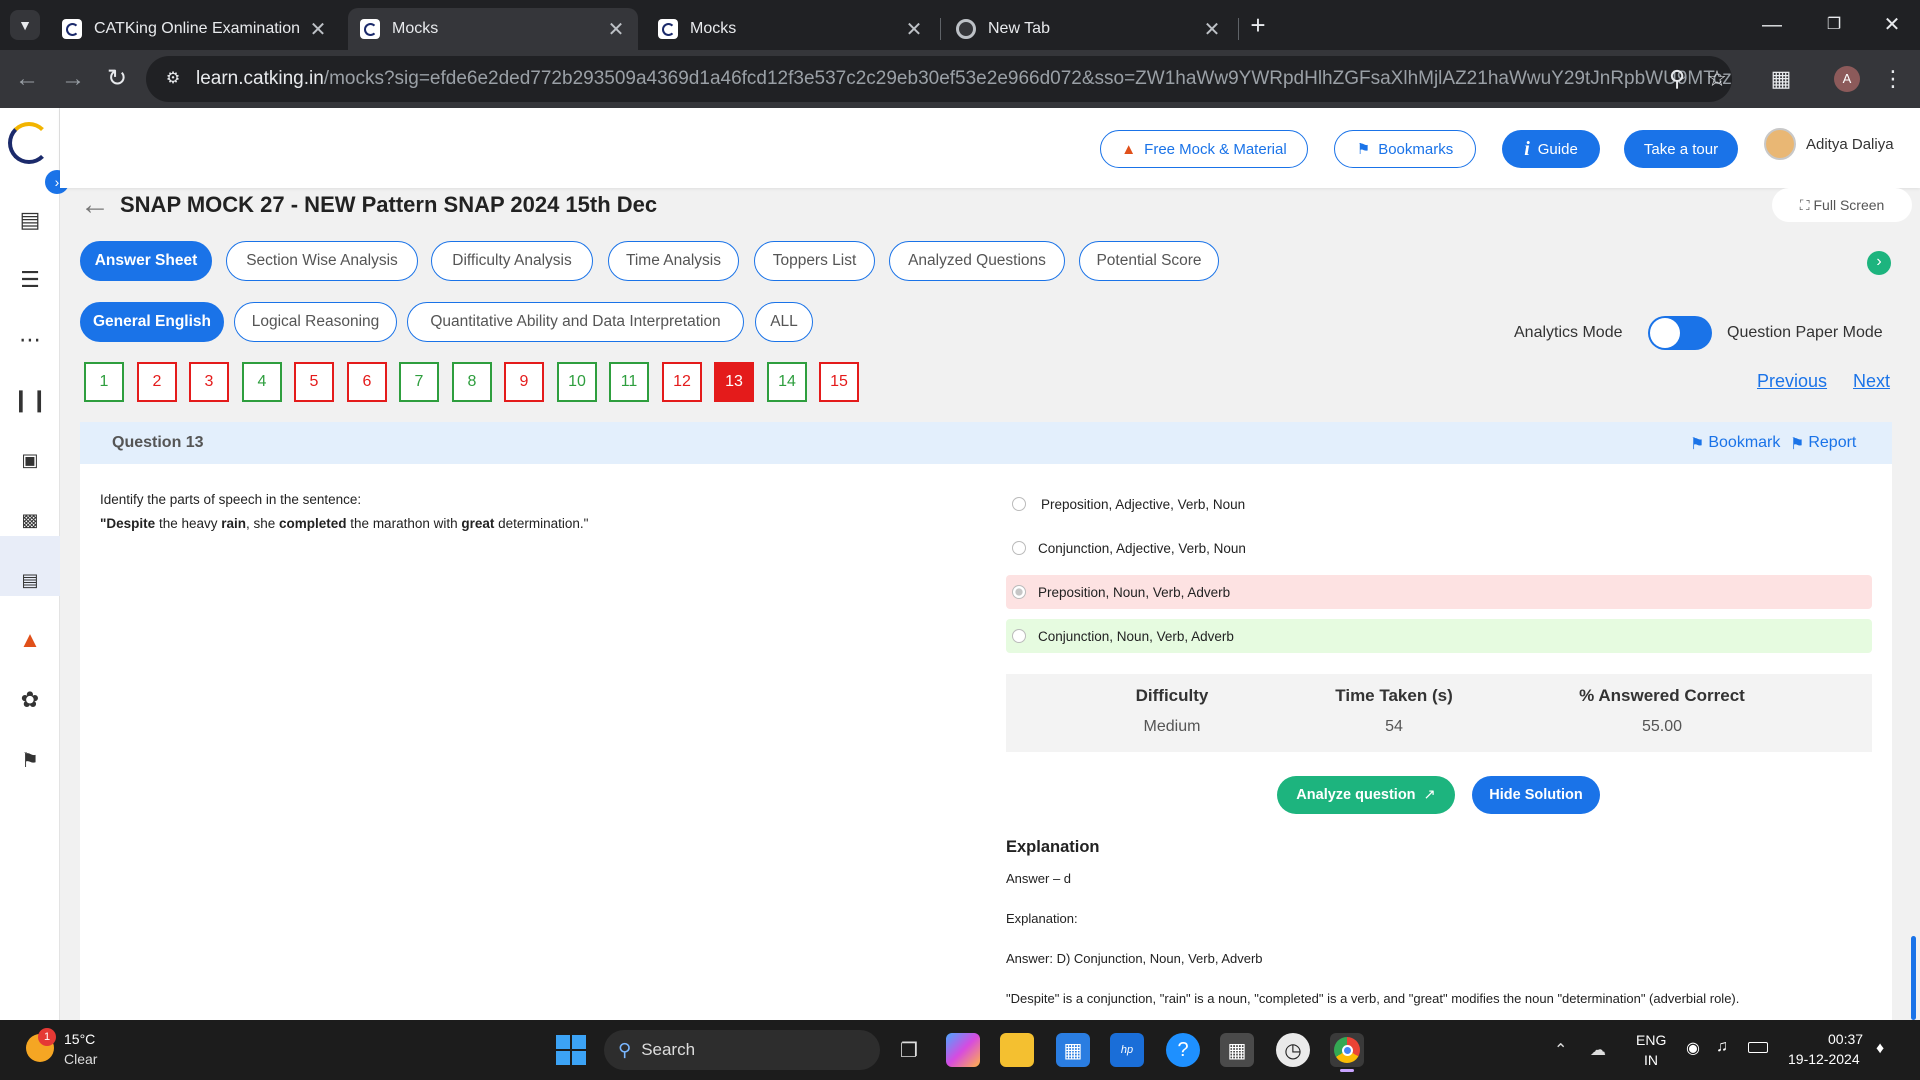 Image resolution: width=1920 pixels, height=1080 pixels. What do you see at coordinates (30, 400) in the screenshot?
I see `library-icon: ❙❙` at bounding box center [30, 400].